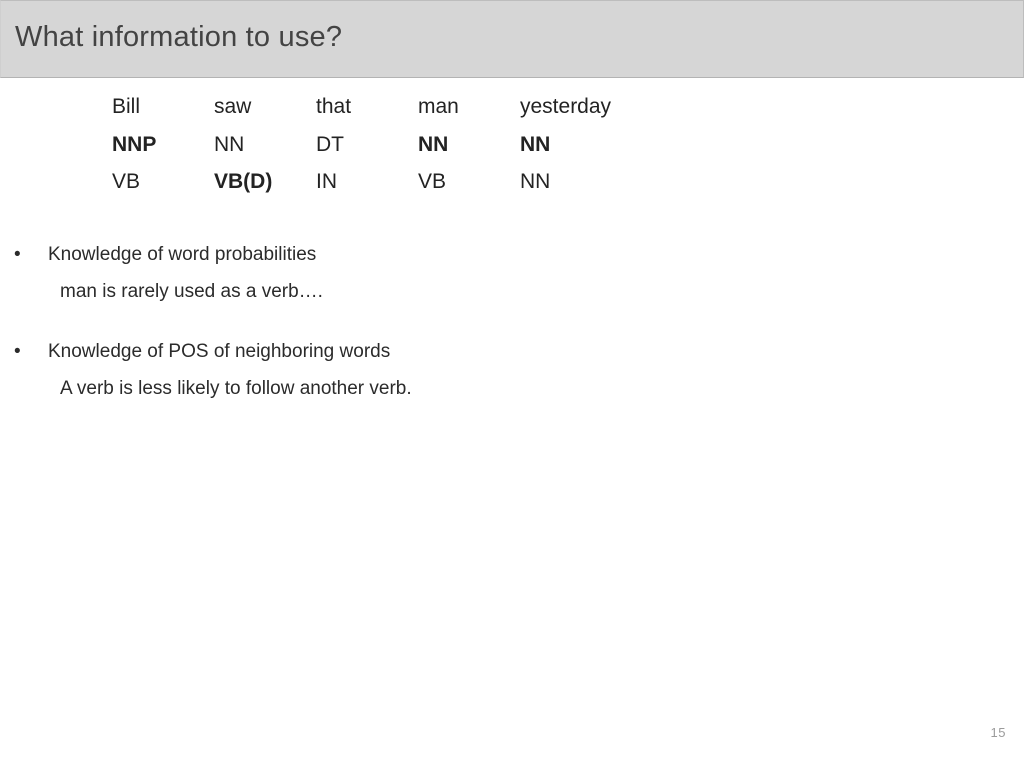 Image resolution: width=1024 pixels, height=768 pixels. What do you see at coordinates (367, 181) in the screenshot?
I see `table-row-tags-alternate: VB VB(D) IN VB NN` at bounding box center [367, 181].